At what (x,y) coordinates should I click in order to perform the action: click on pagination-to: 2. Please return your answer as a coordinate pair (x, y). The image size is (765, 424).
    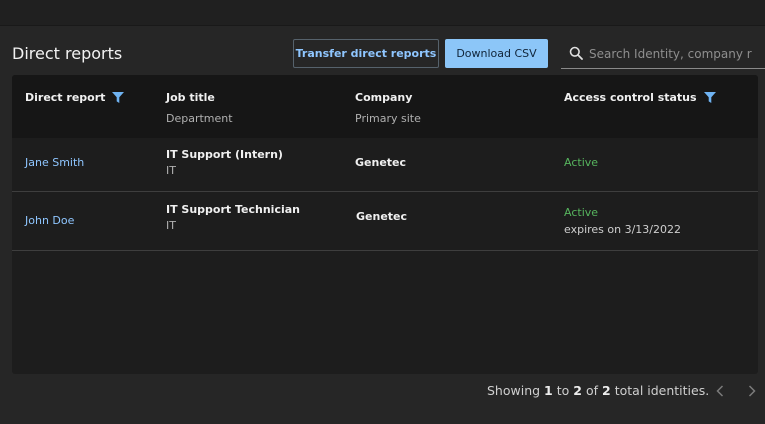
    Looking at the image, I should click on (577, 390).